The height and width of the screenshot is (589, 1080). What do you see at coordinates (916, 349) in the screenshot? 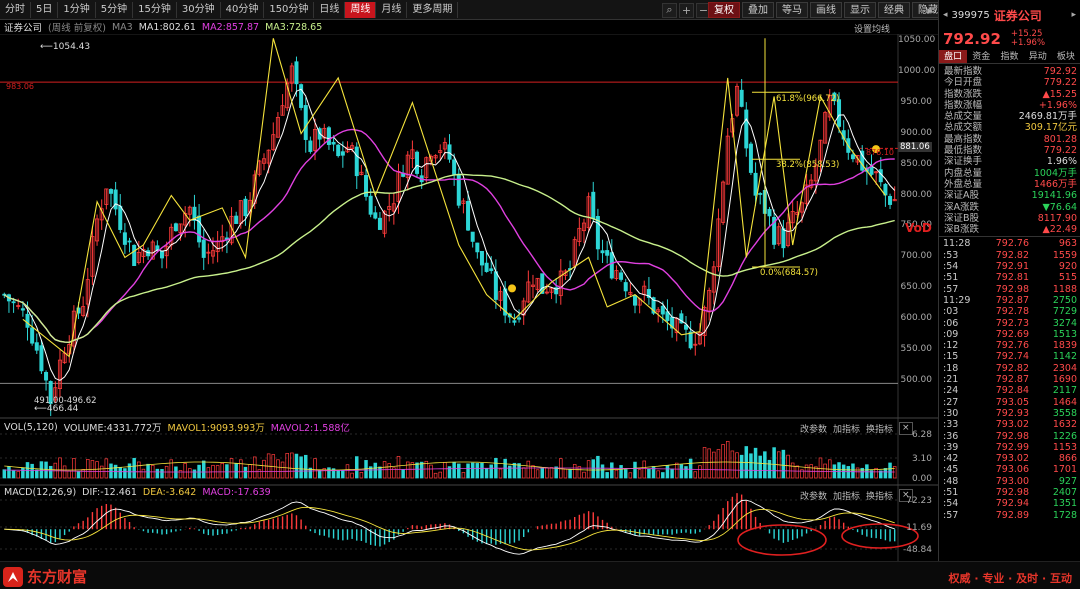
I see `price-axis-label: 550.00` at bounding box center [916, 349].